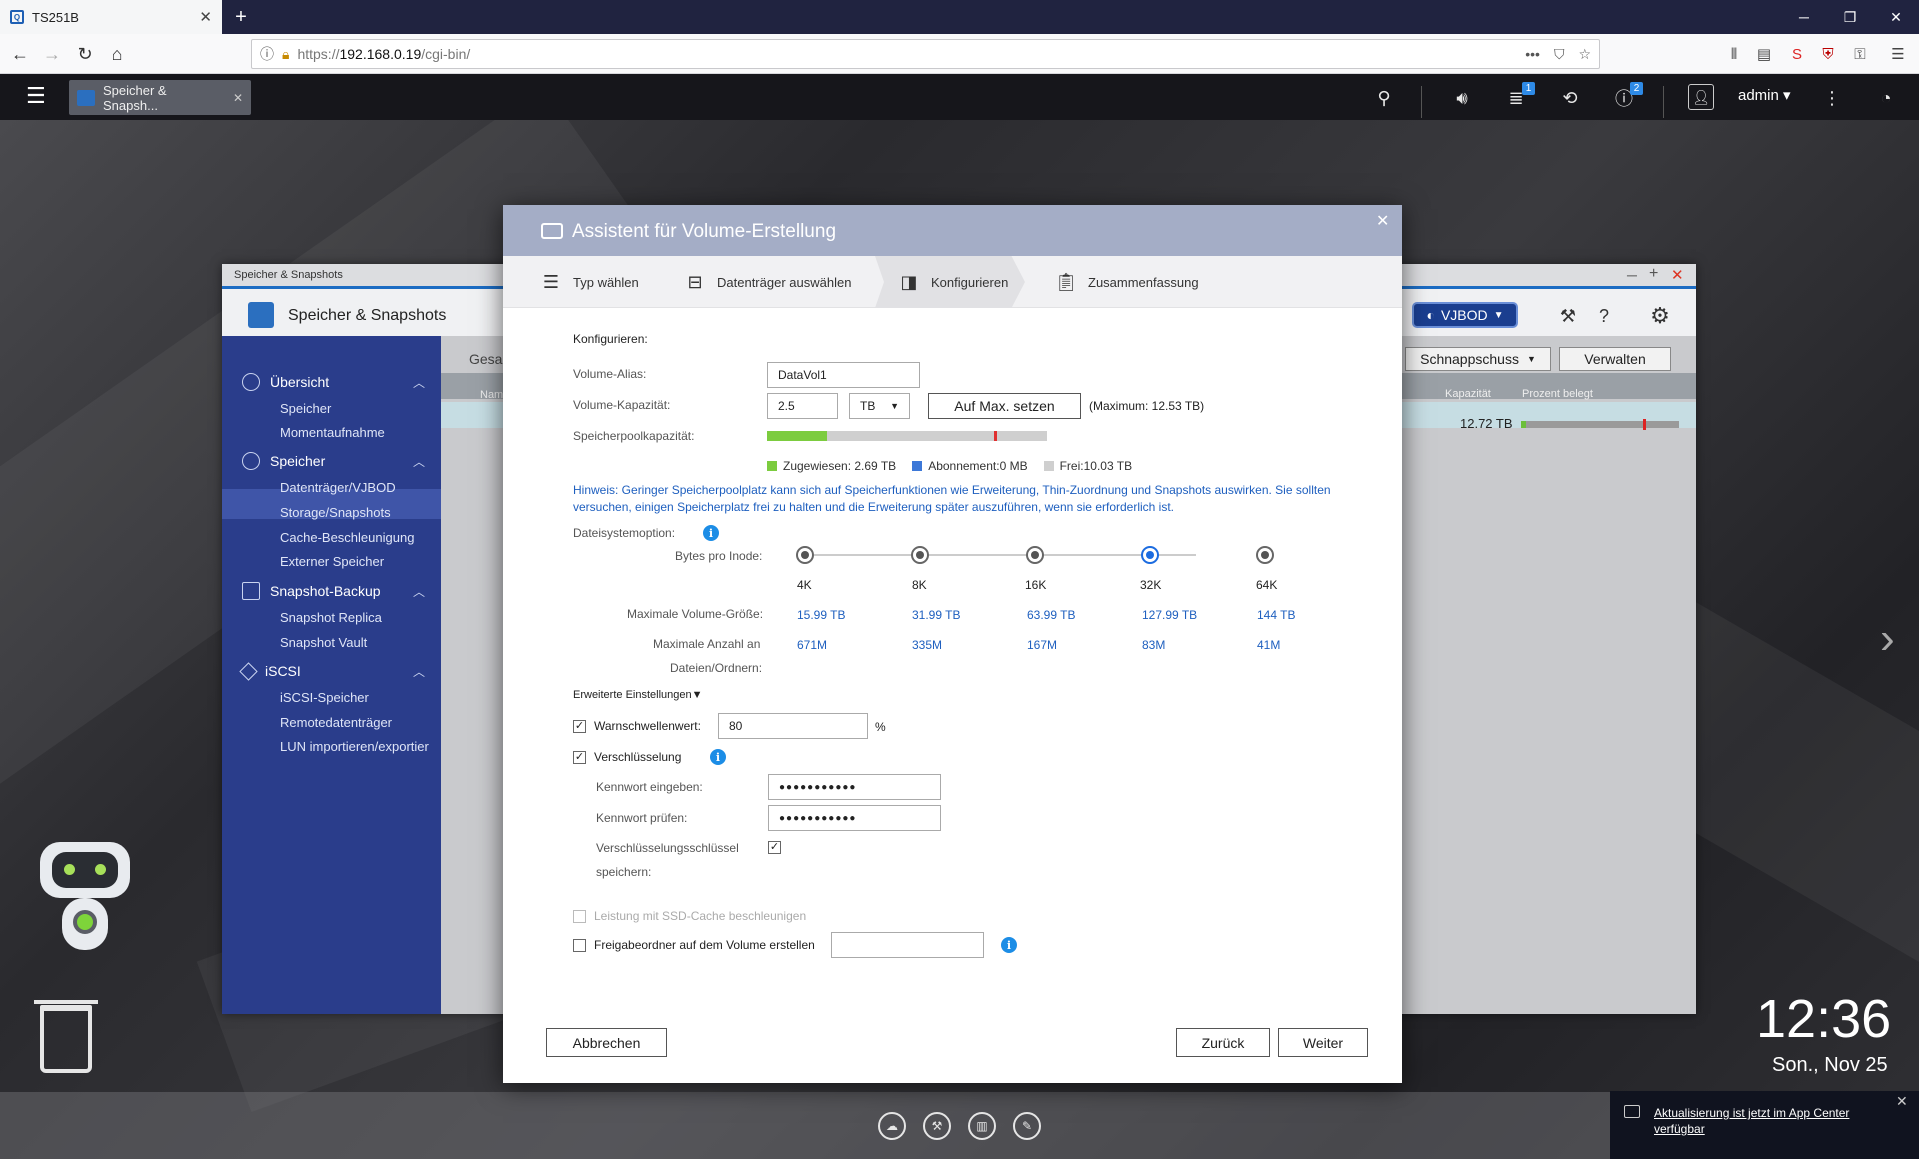 This screenshot has height=1159, width=1919. Describe the element at coordinates (347, 537) in the screenshot. I see `sidebar-item-cache: Cache-Beschleunigung` at that location.